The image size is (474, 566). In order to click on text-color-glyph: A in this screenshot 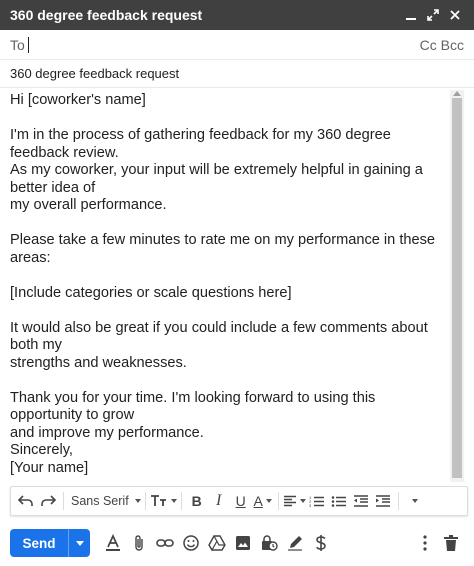, I will do `click(258, 501)`.